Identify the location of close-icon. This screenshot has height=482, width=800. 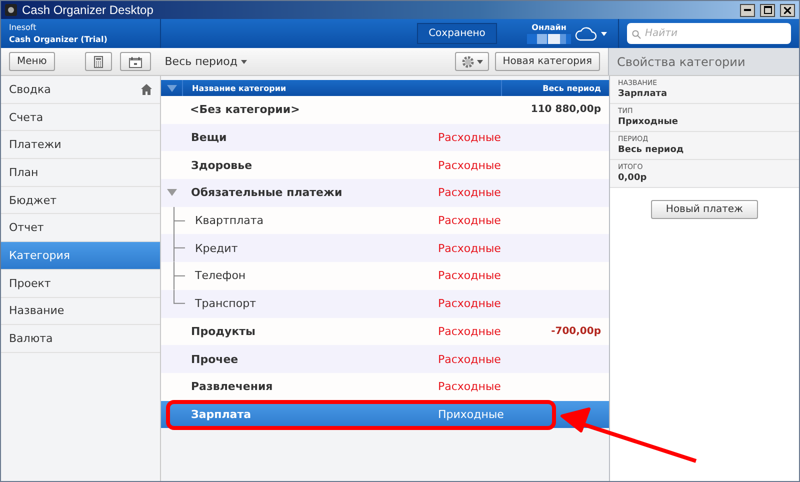
(787, 10).